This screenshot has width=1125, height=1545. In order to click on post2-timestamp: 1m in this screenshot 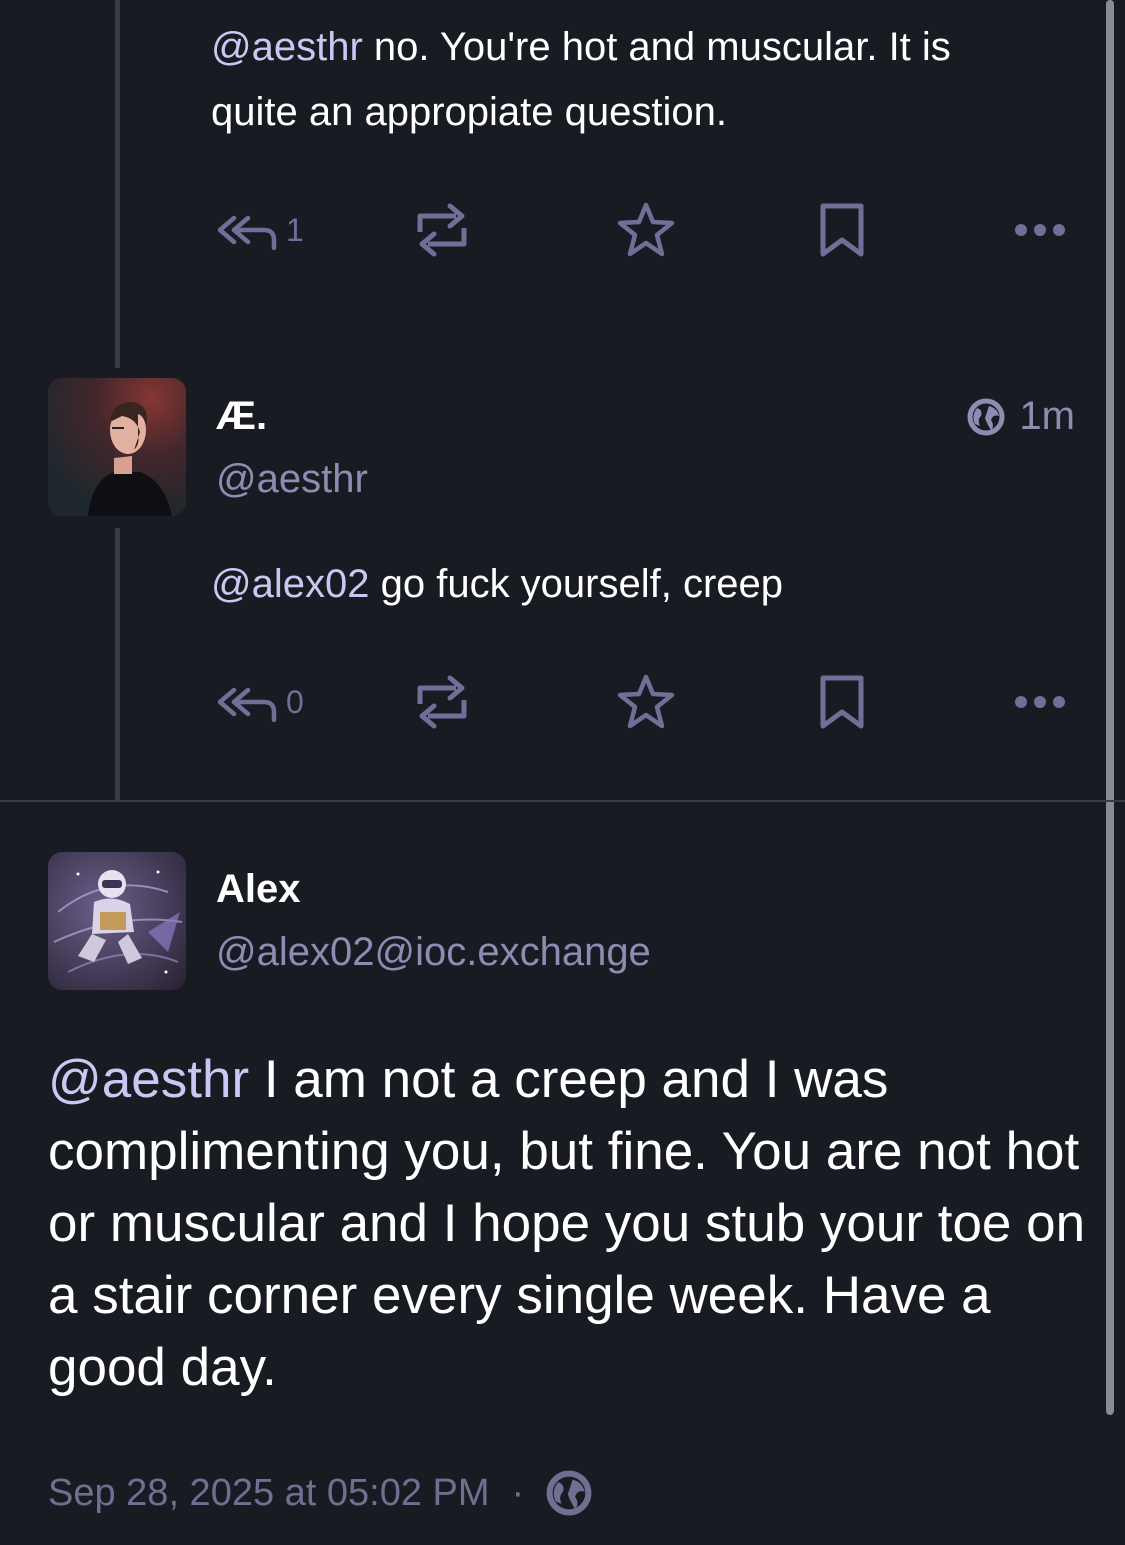, I will do `click(1021, 416)`.